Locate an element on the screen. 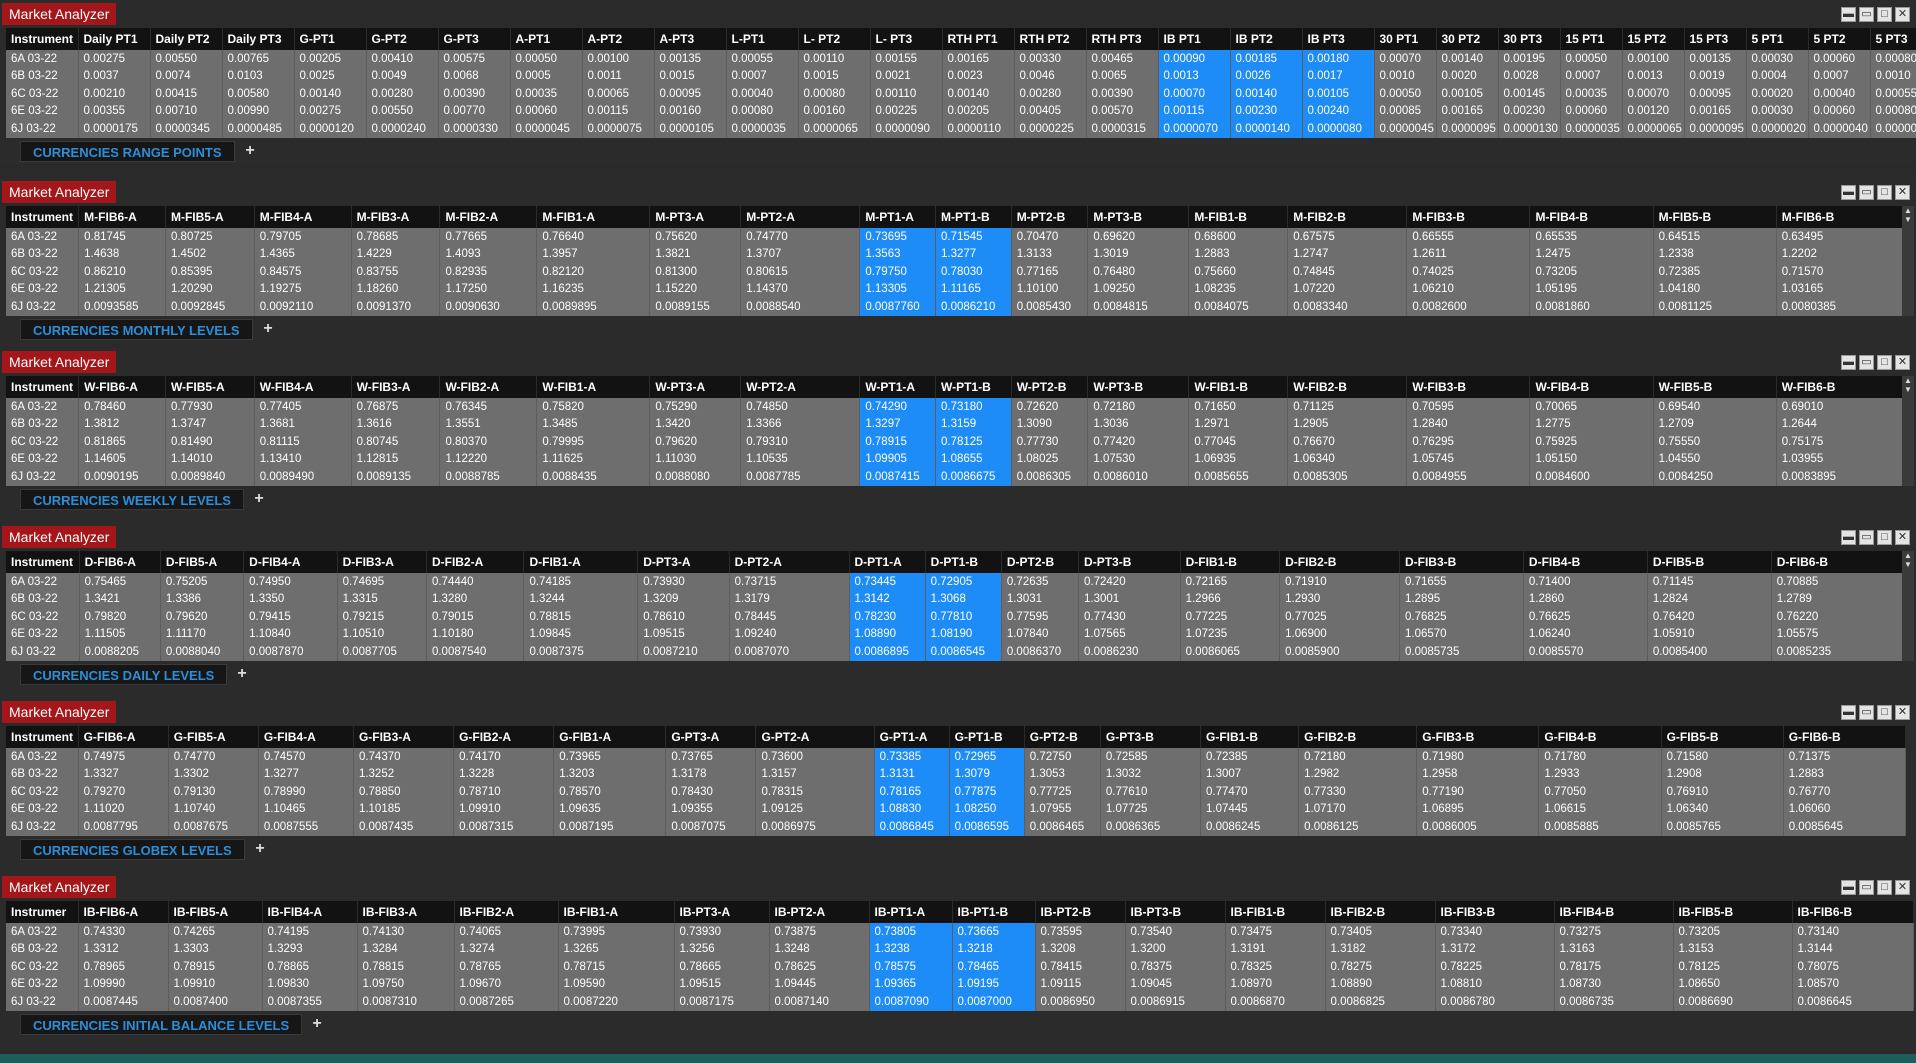  value-cell: 1.2202 is located at coordinates (1841, 254).